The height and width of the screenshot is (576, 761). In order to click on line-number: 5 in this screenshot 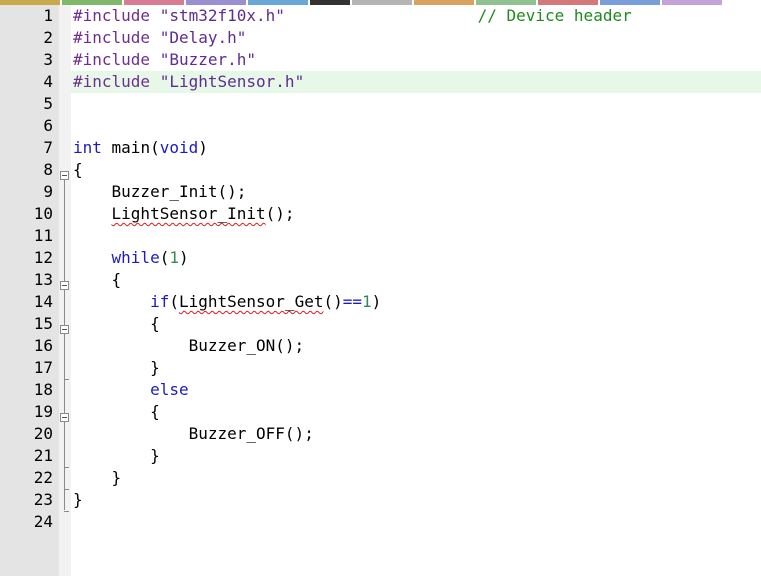, I will do `click(48, 103)`.